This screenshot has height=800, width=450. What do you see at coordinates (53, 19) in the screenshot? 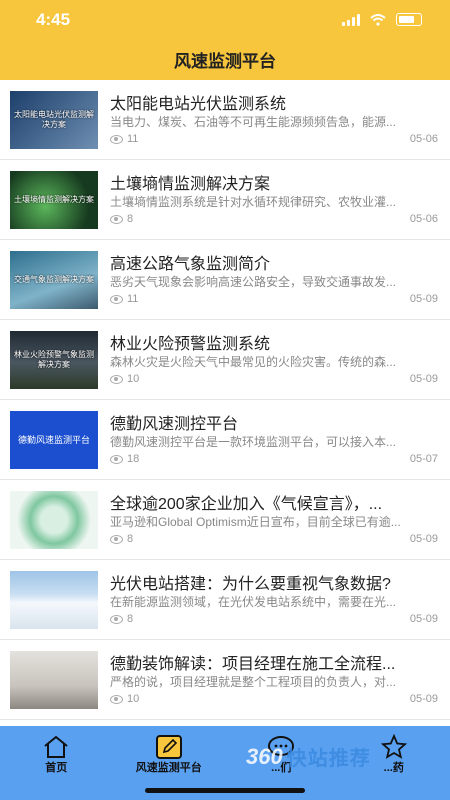
I see `status-time: 4:45` at bounding box center [53, 19].